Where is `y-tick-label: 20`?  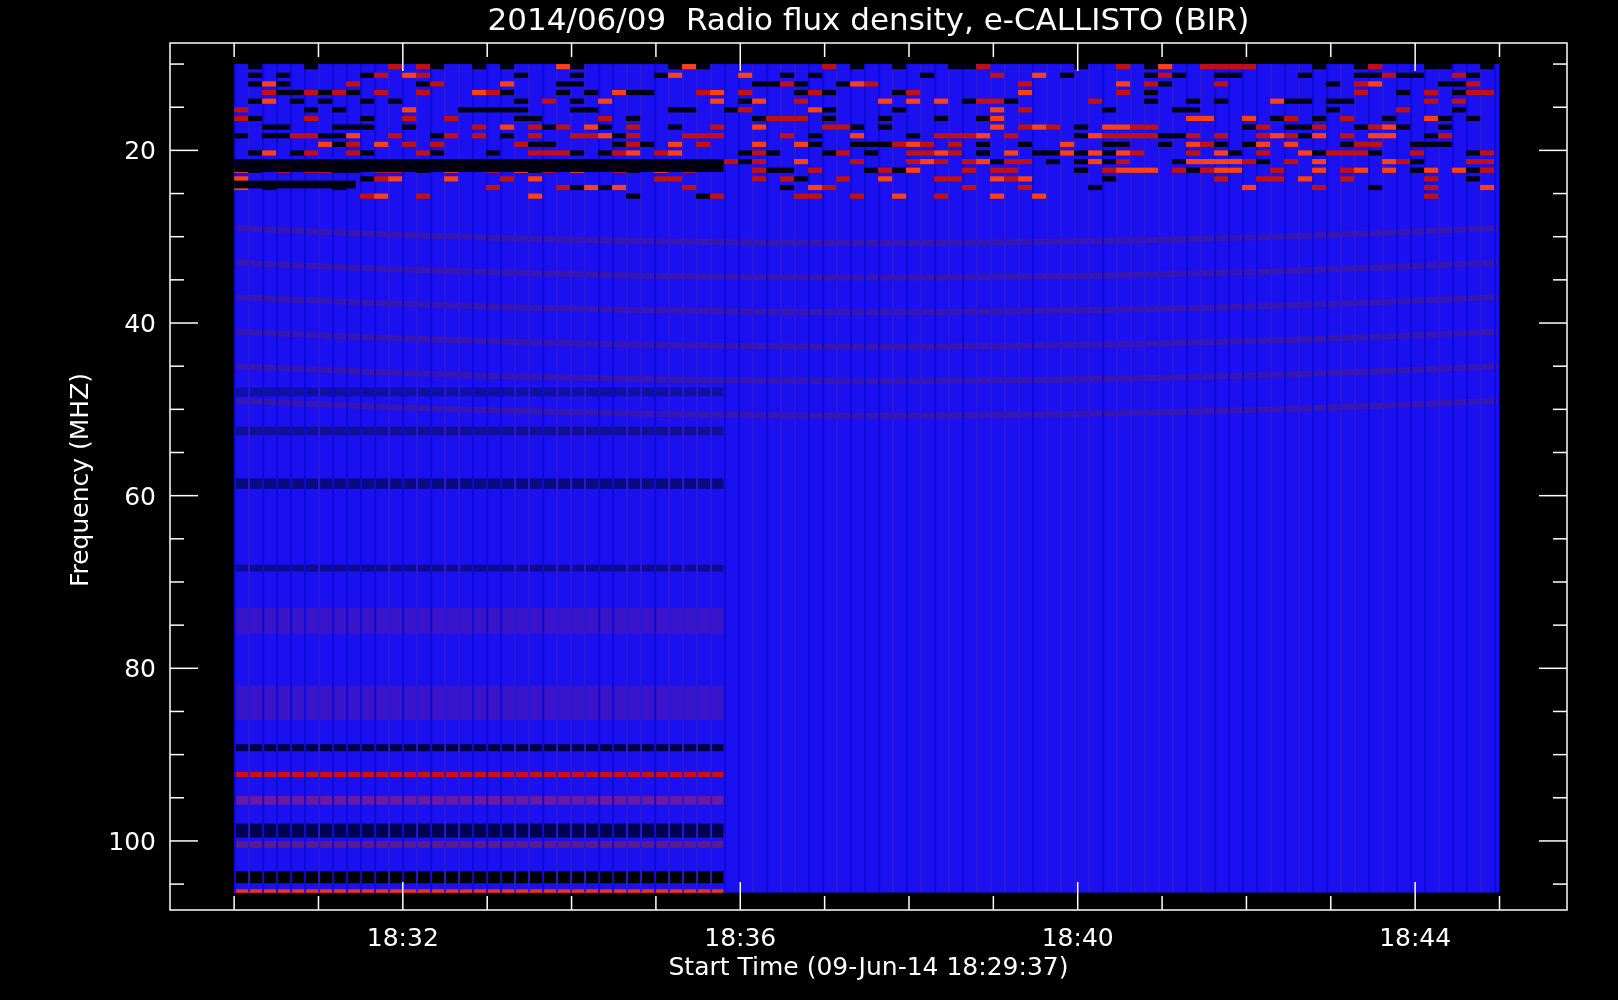 y-tick-label: 20 is located at coordinates (140, 151).